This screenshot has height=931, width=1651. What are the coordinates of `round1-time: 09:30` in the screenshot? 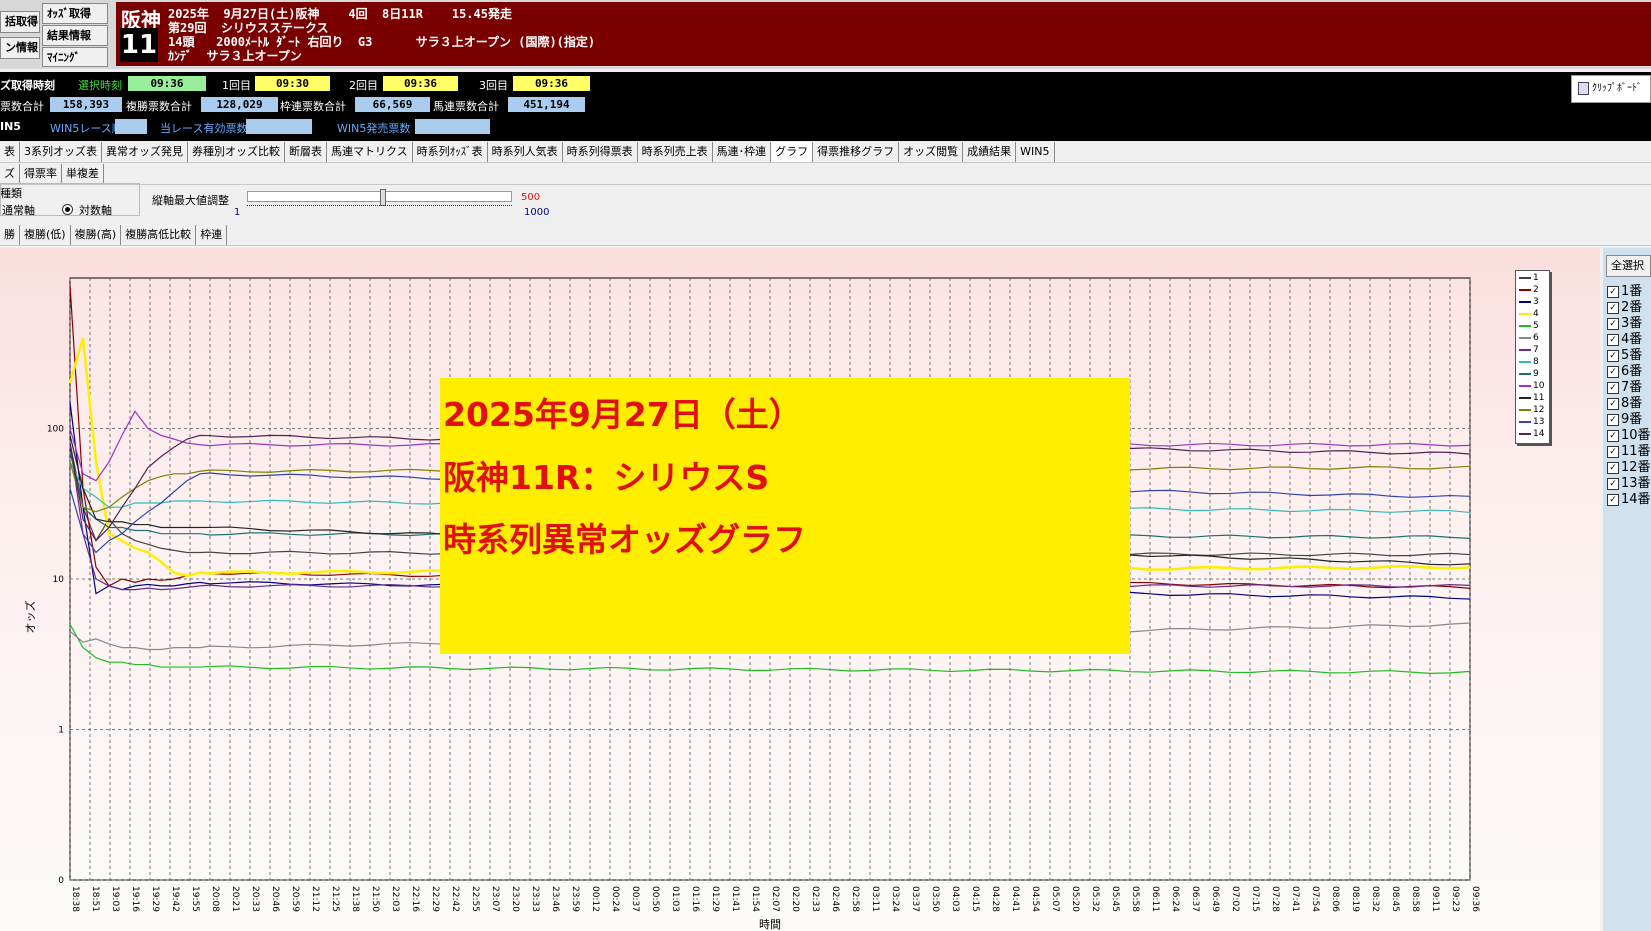 It's located at (292, 83).